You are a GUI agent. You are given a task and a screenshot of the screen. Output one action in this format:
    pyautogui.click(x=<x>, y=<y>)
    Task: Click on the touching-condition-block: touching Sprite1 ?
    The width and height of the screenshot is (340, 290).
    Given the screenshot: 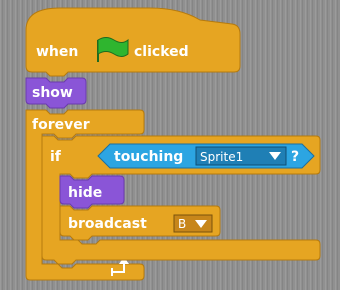 What is the action you would take?
    pyautogui.click(x=206, y=156)
    